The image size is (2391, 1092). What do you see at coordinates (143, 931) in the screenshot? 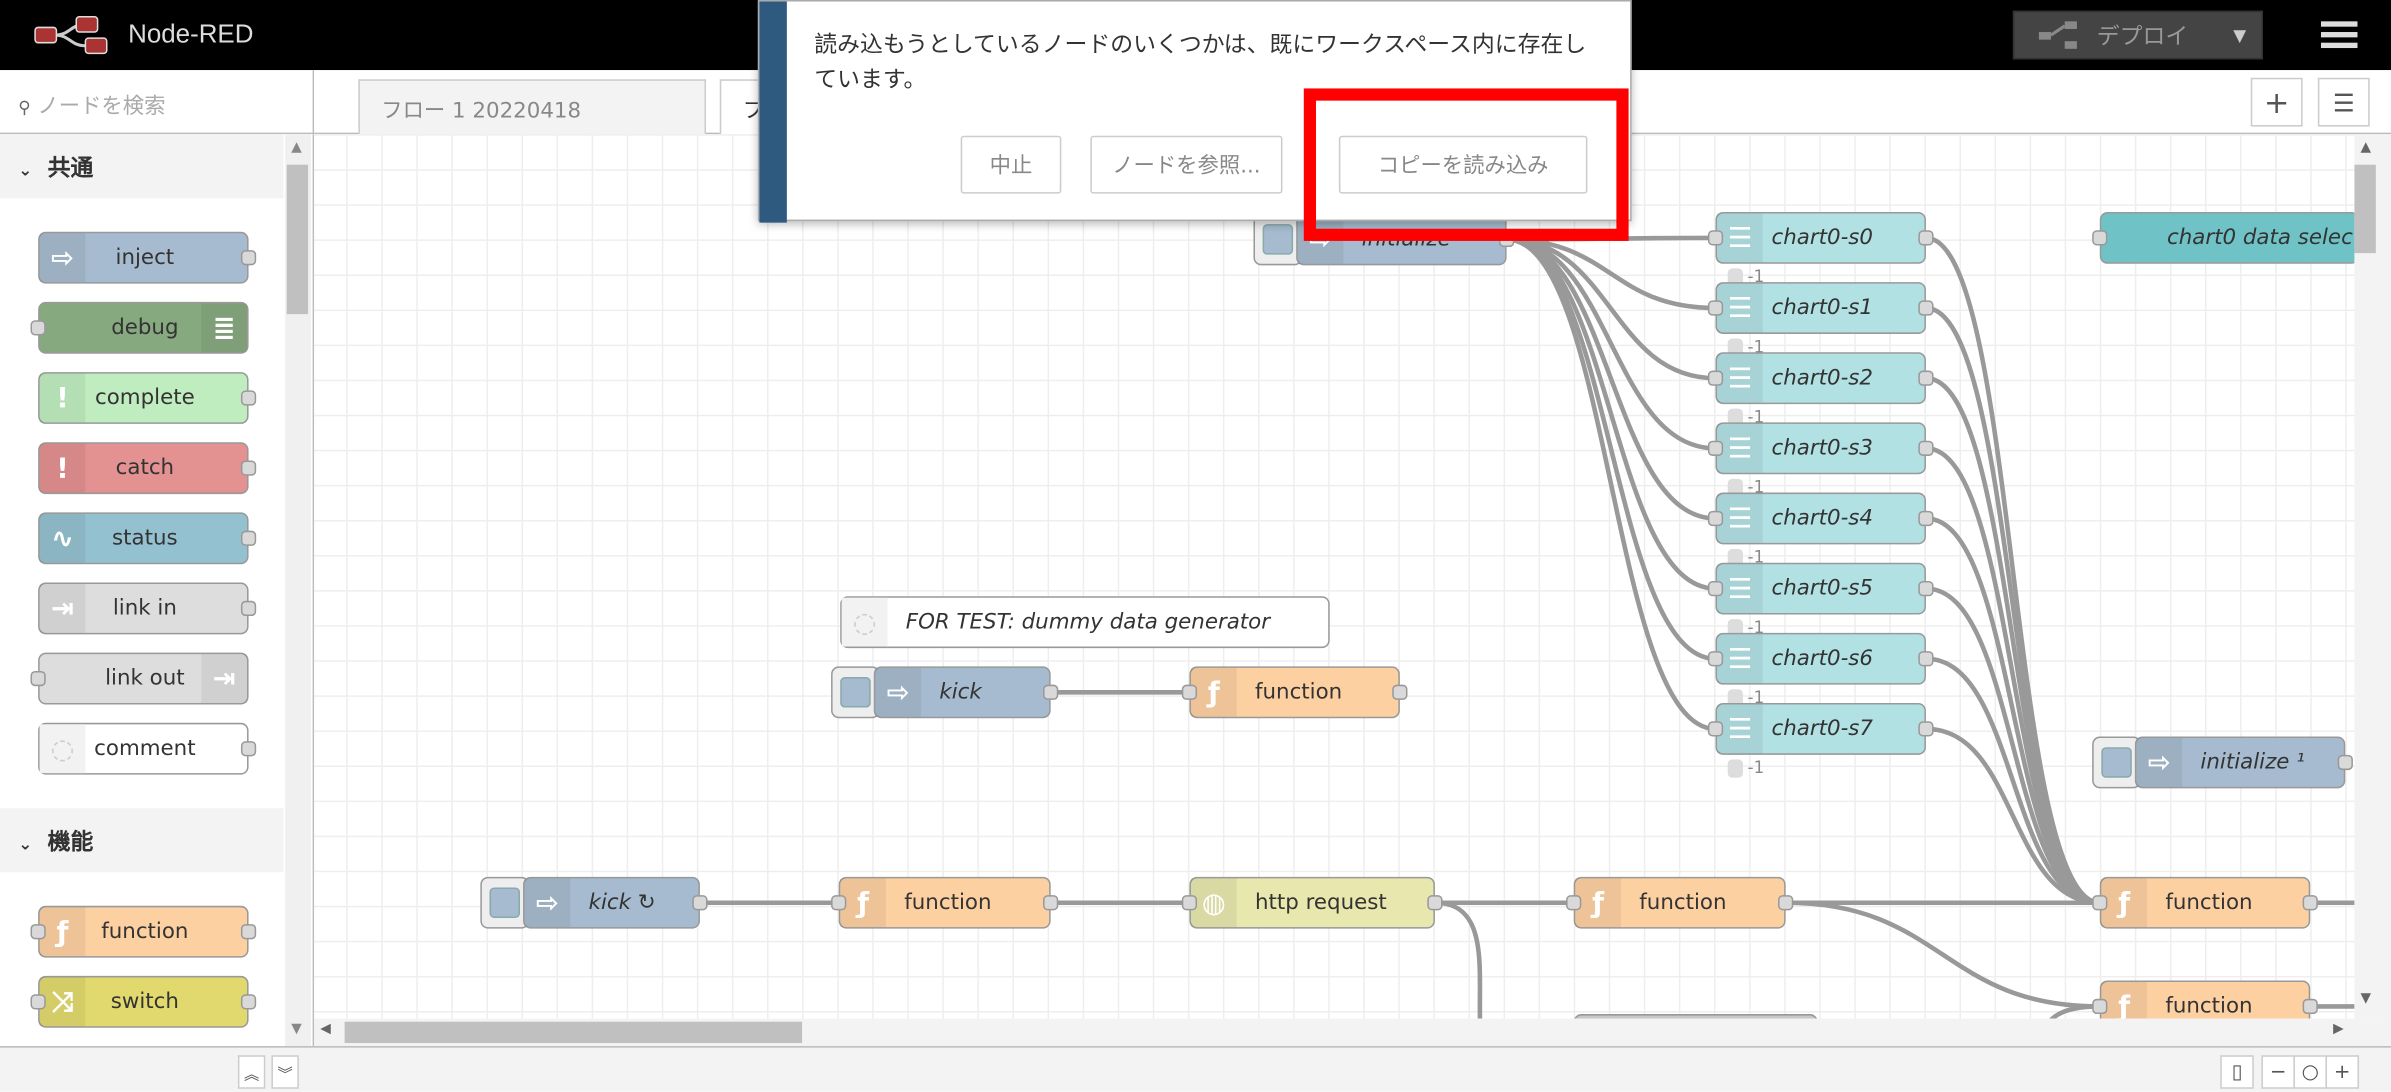
I see `palette-node-function: ƒ function` at bounding box center [143, 931].